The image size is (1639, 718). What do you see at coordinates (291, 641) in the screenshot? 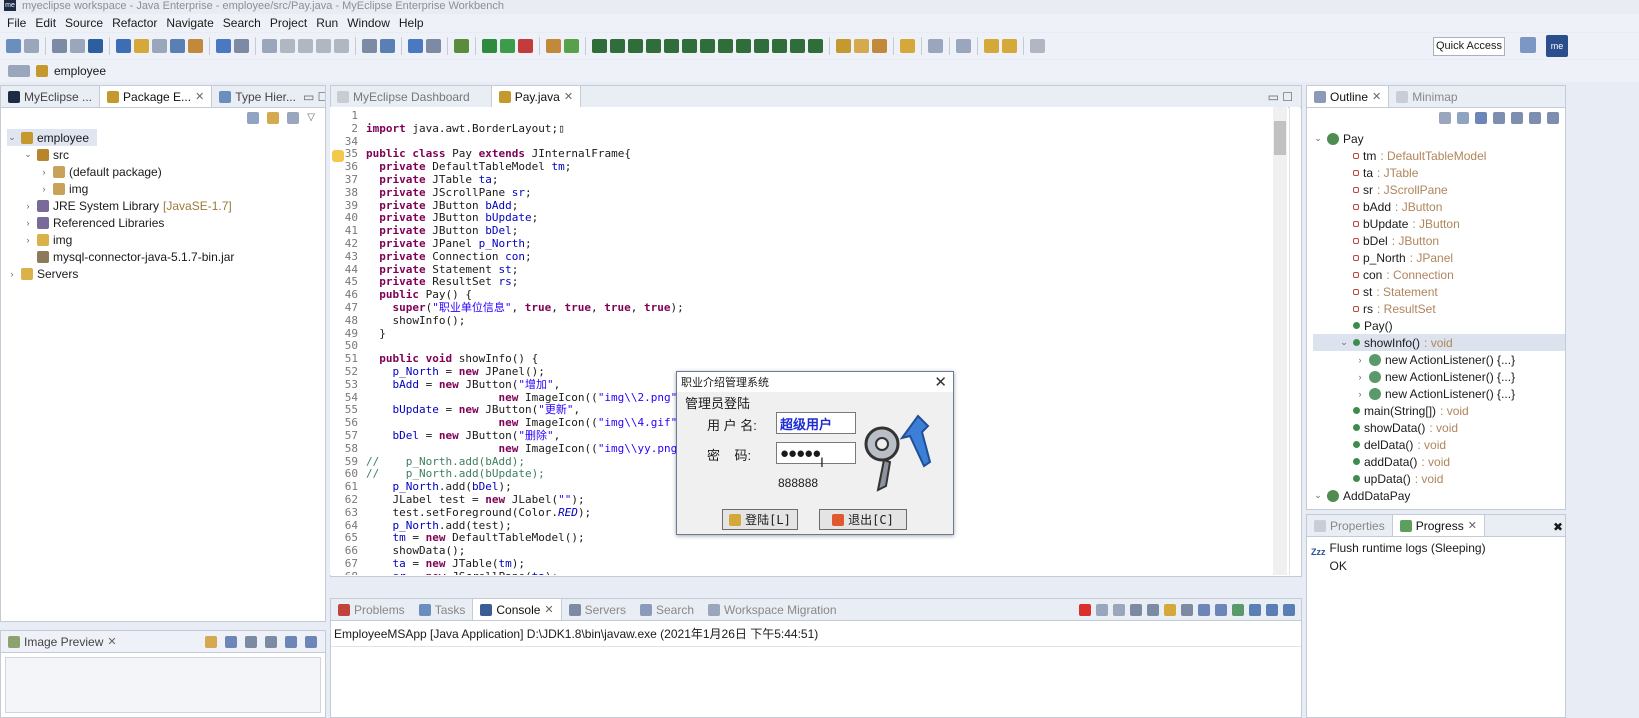
I see `actual-size-icon` at bounding box center [291, 641].